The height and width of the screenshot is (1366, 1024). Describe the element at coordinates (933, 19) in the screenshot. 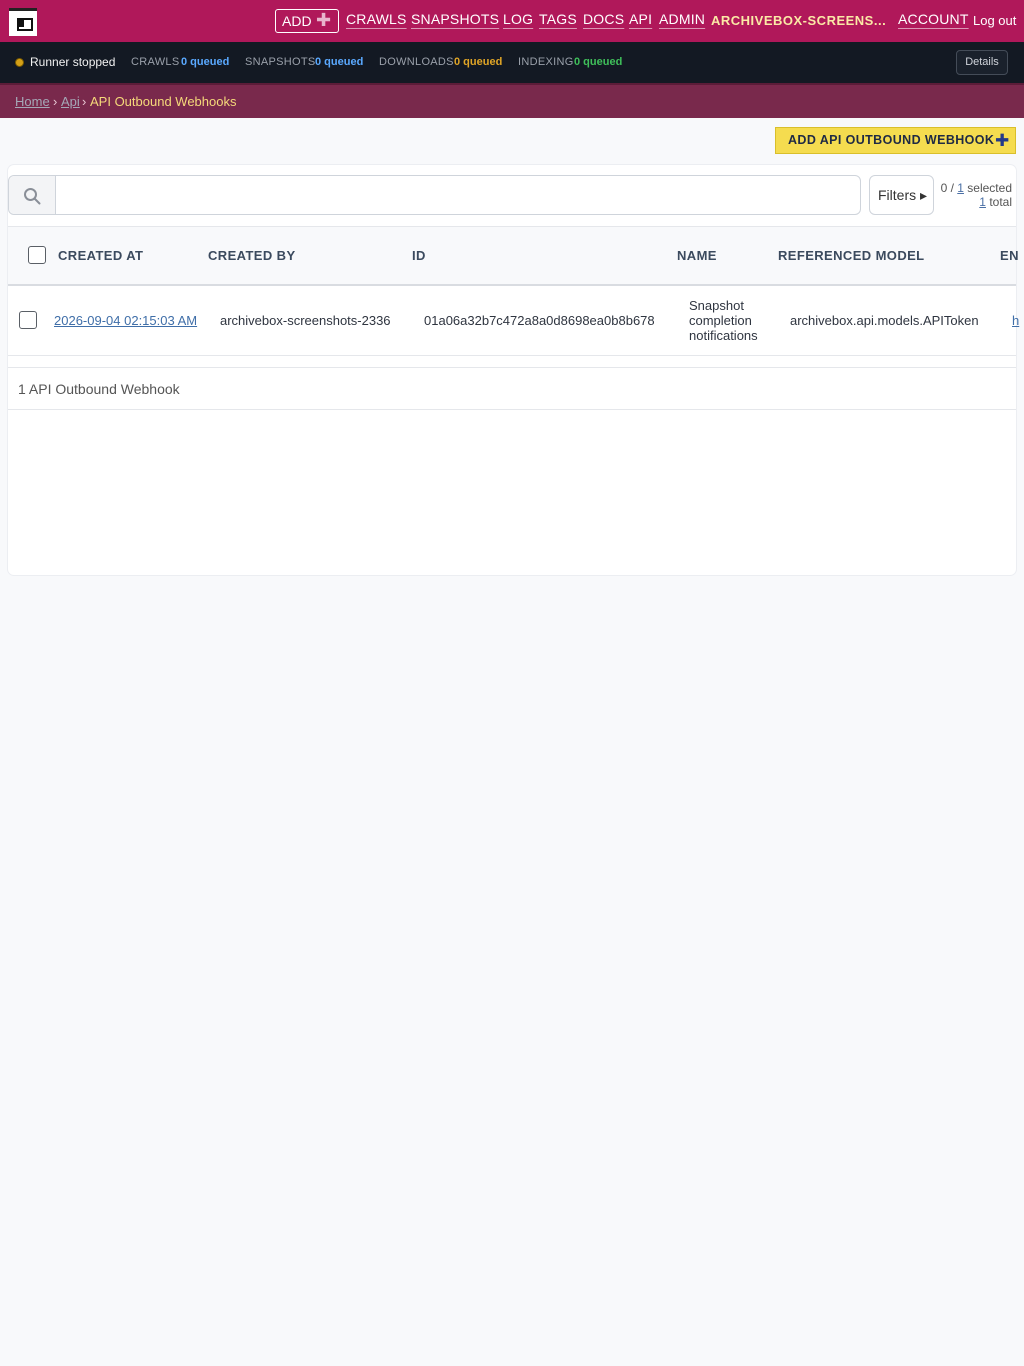

I see `nav-link-account: ACCOUNT` at that location.